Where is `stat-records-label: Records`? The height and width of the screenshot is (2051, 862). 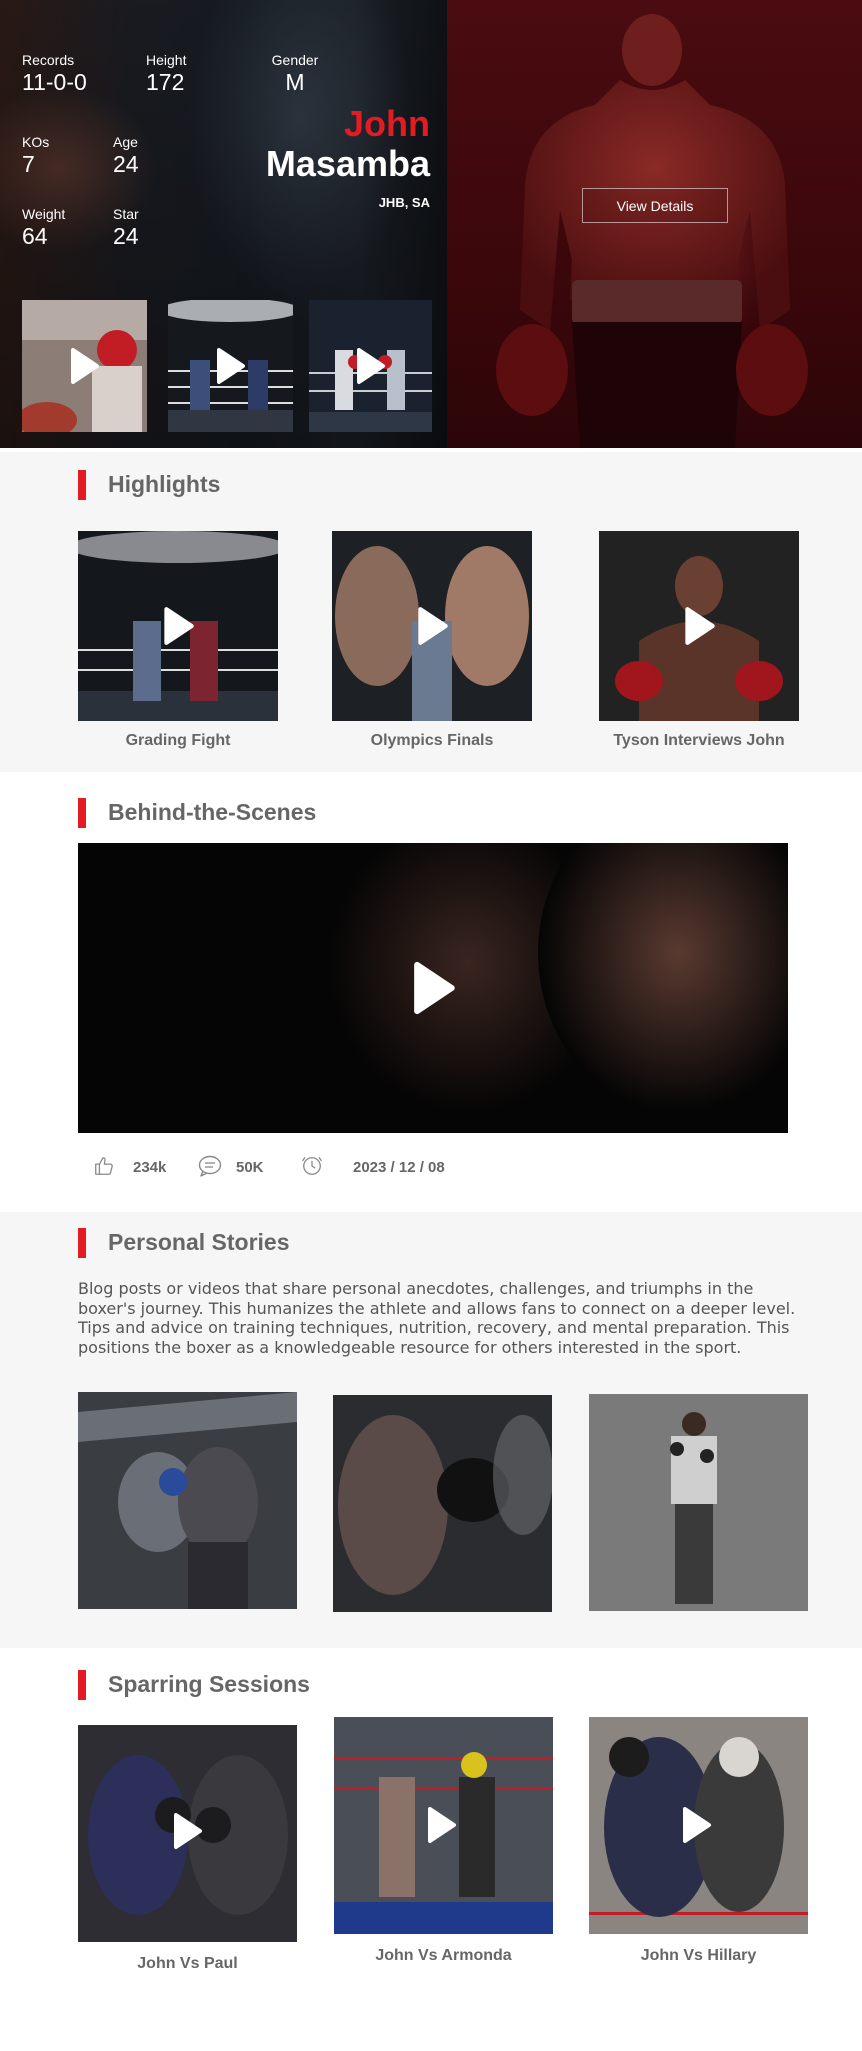
stat-records-label: Records is located at coordinates (48, 60).